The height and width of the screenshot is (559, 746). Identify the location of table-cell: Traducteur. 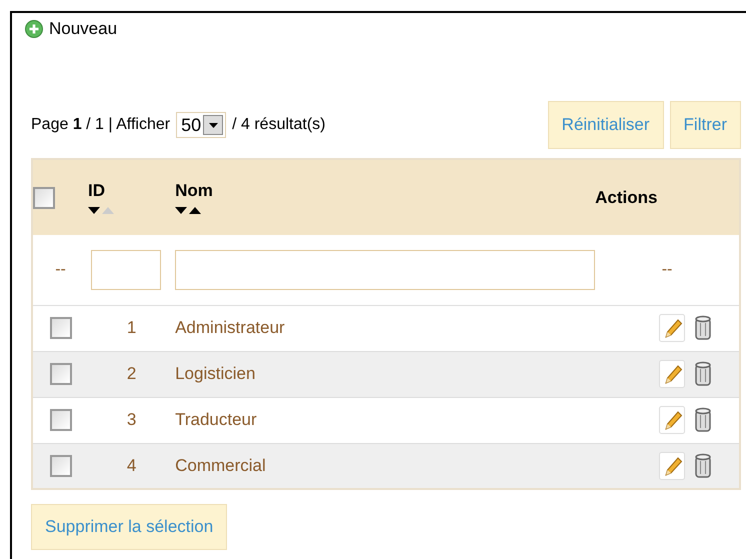
(216, 419).